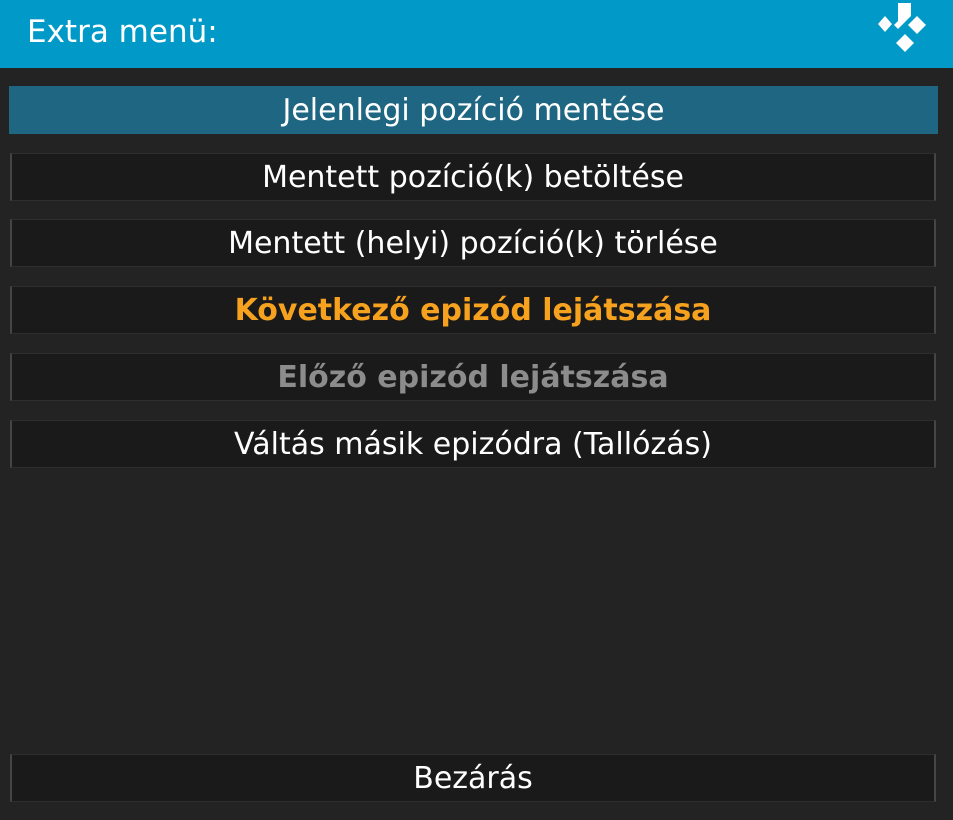  What do you see at coordinates (473, 377) in the screenshot?
I see `menu-item-play-previous-episode: Előző epizód lejátszása` at bounding box center [473, 377].